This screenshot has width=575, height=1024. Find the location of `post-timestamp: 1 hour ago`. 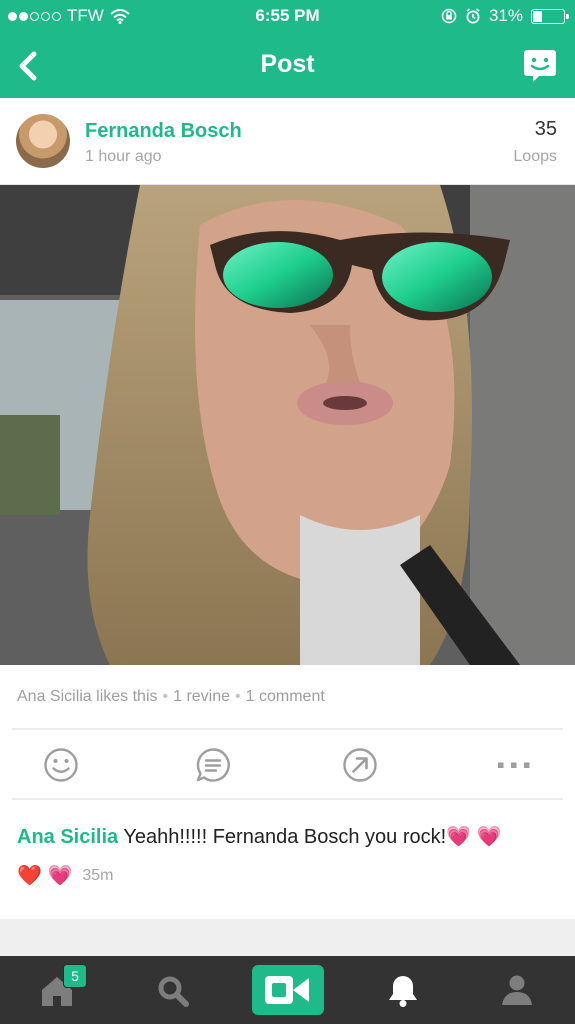

post-timestamp: 1 hour ago is located at coordinates (123, 156).